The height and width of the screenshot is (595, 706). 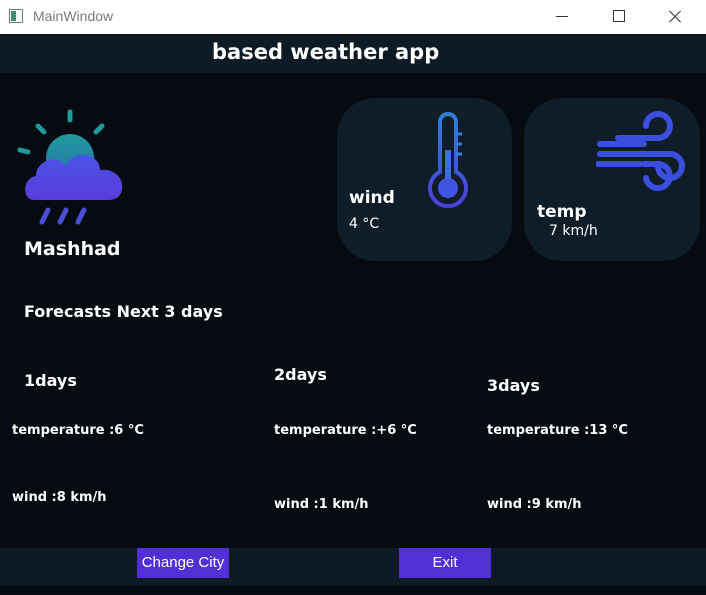 I want to click on day-2-wind: wind :1 km/h, so click(x=321, y=504).